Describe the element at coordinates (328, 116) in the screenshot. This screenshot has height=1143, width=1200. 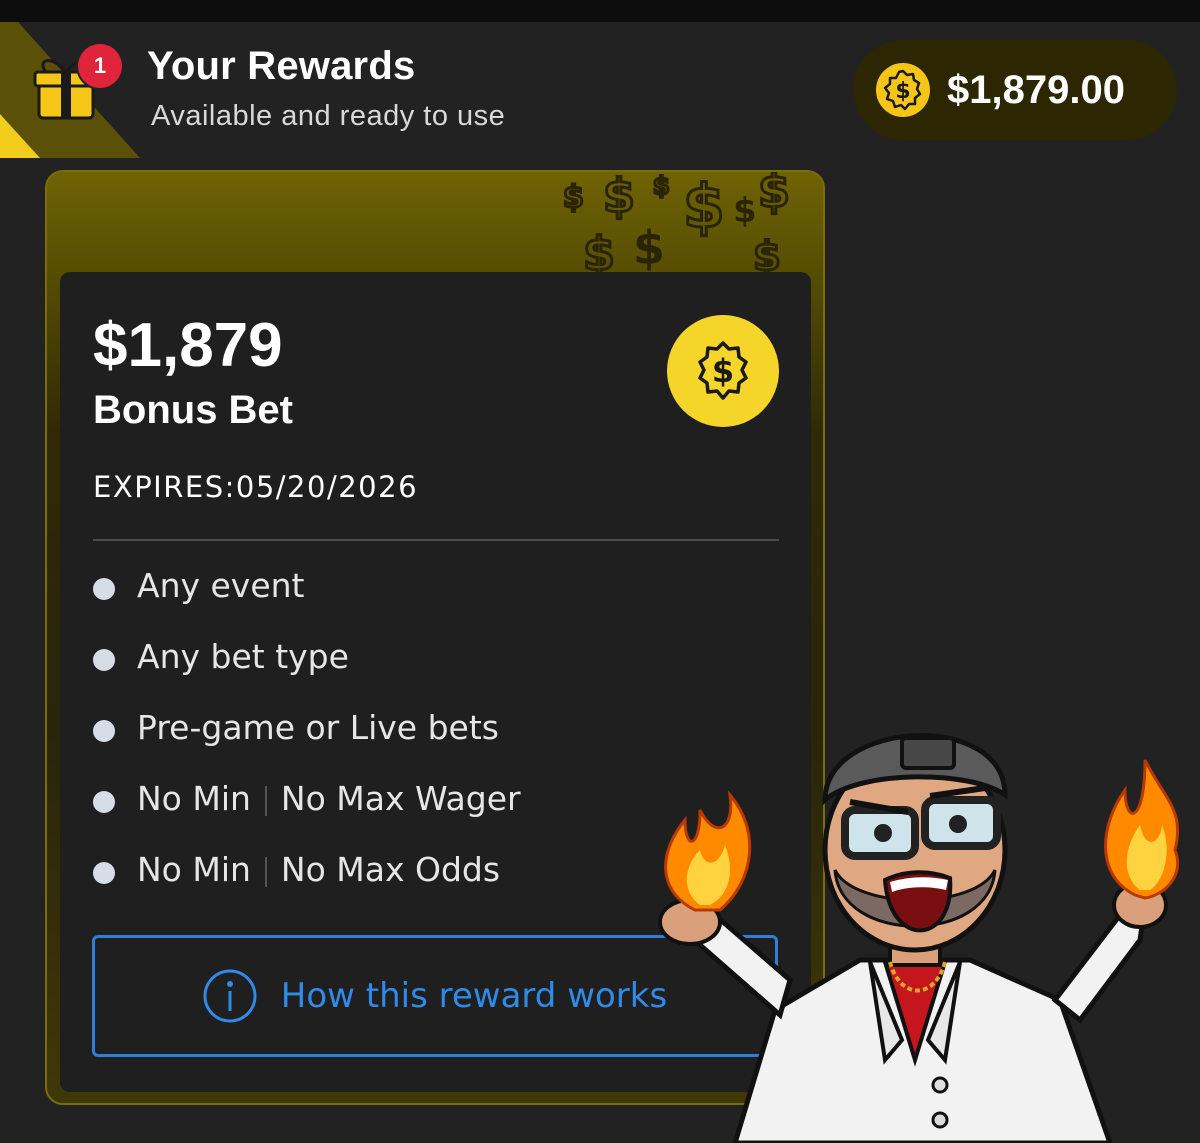
I see `page-subtitle: Available and ready to use` at that location.